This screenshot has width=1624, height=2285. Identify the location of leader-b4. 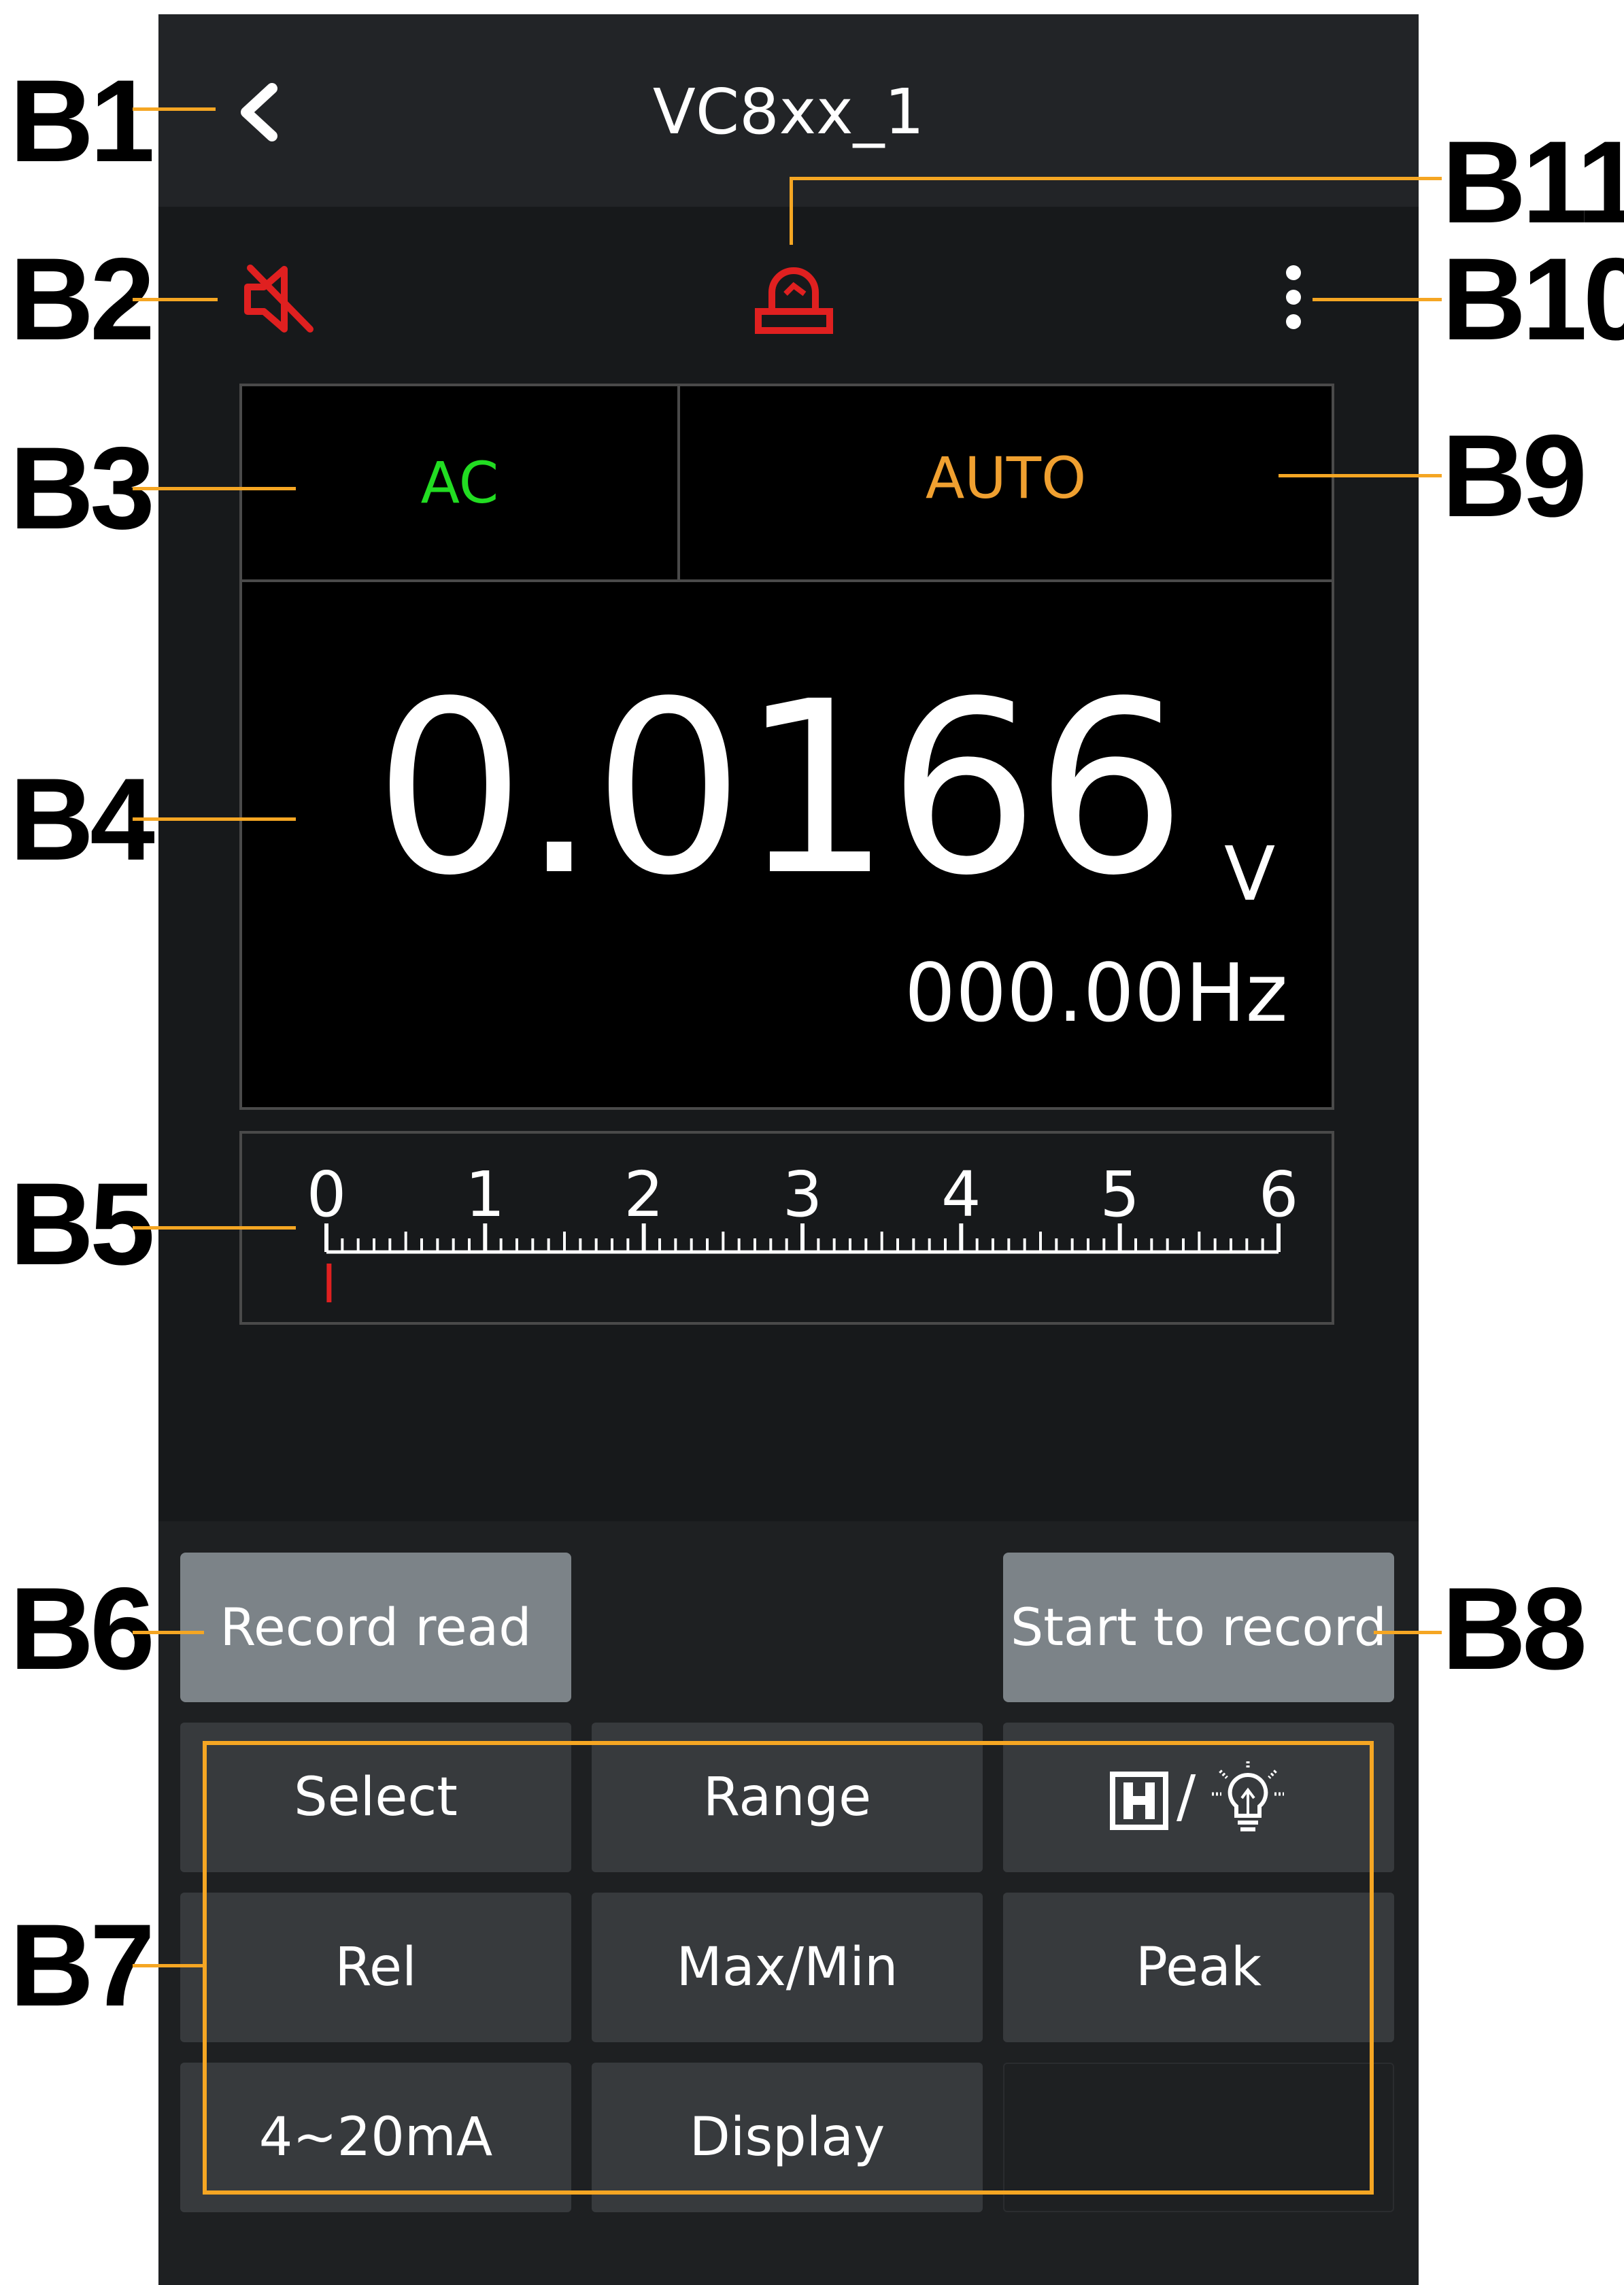
(214, 819).